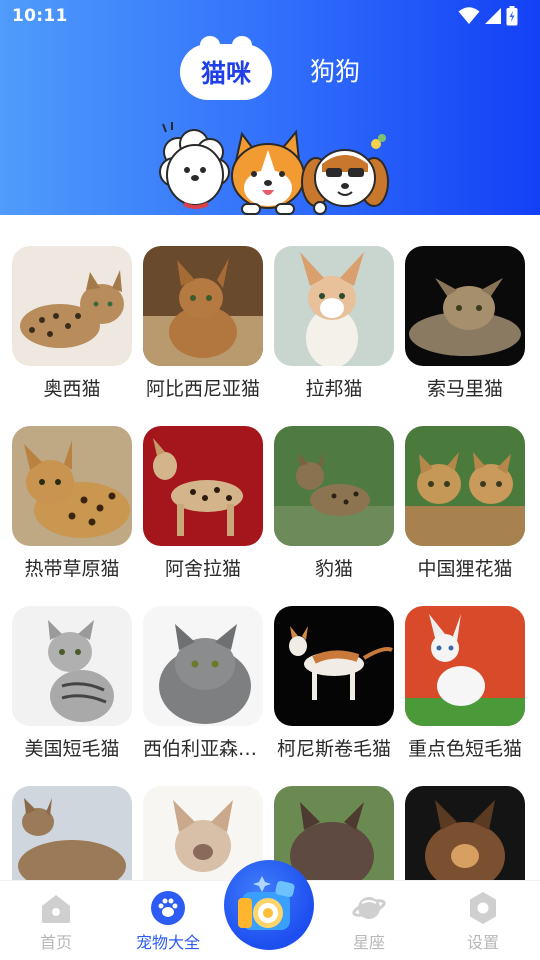  I want to click on nav-home: 首页, so click(56, 920).